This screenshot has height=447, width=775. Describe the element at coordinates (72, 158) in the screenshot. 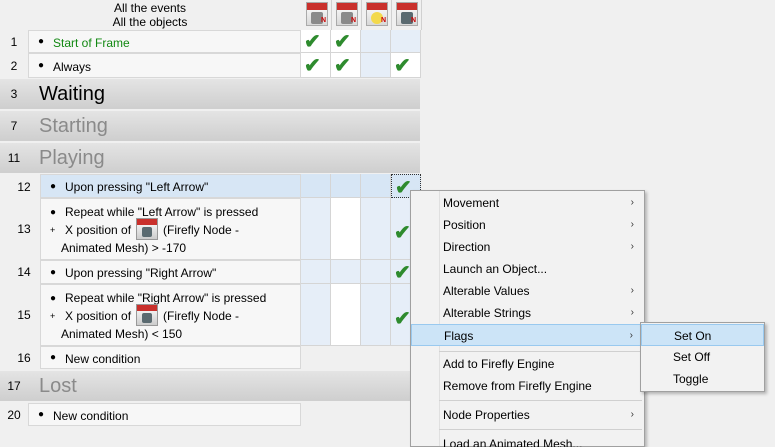

I see `group-title: Playing` at that location.